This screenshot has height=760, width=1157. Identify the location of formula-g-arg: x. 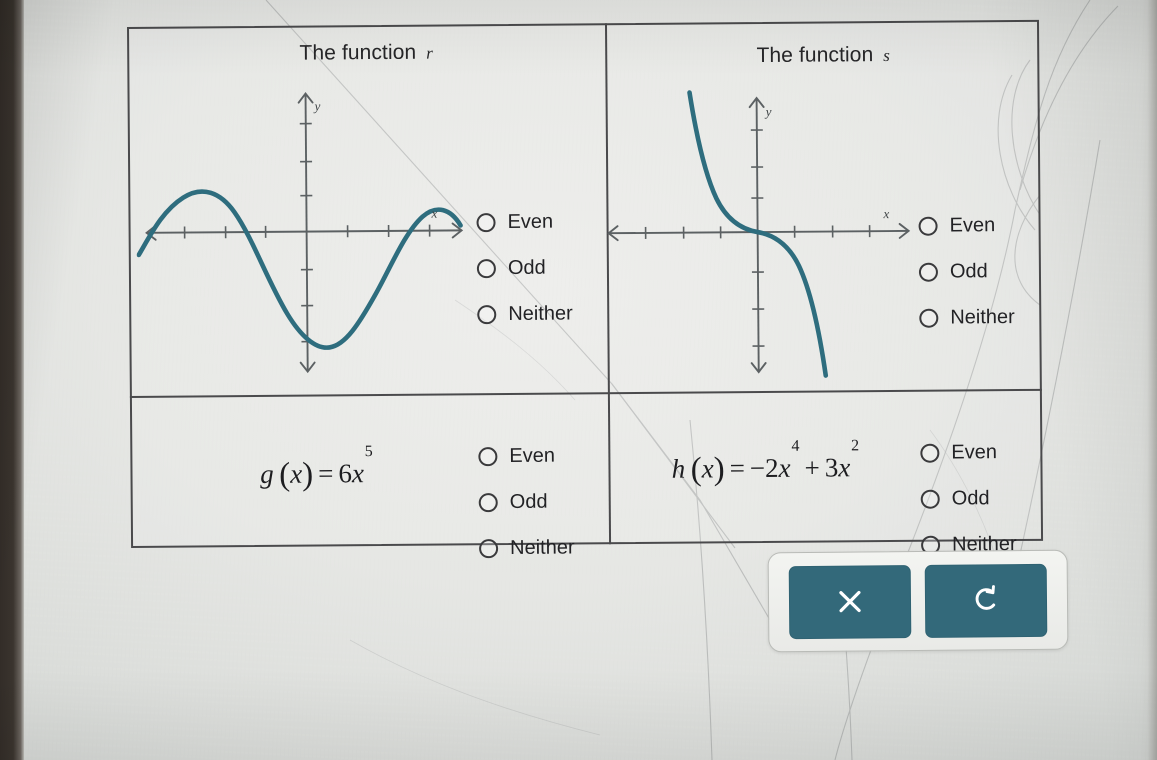
(296, 473).